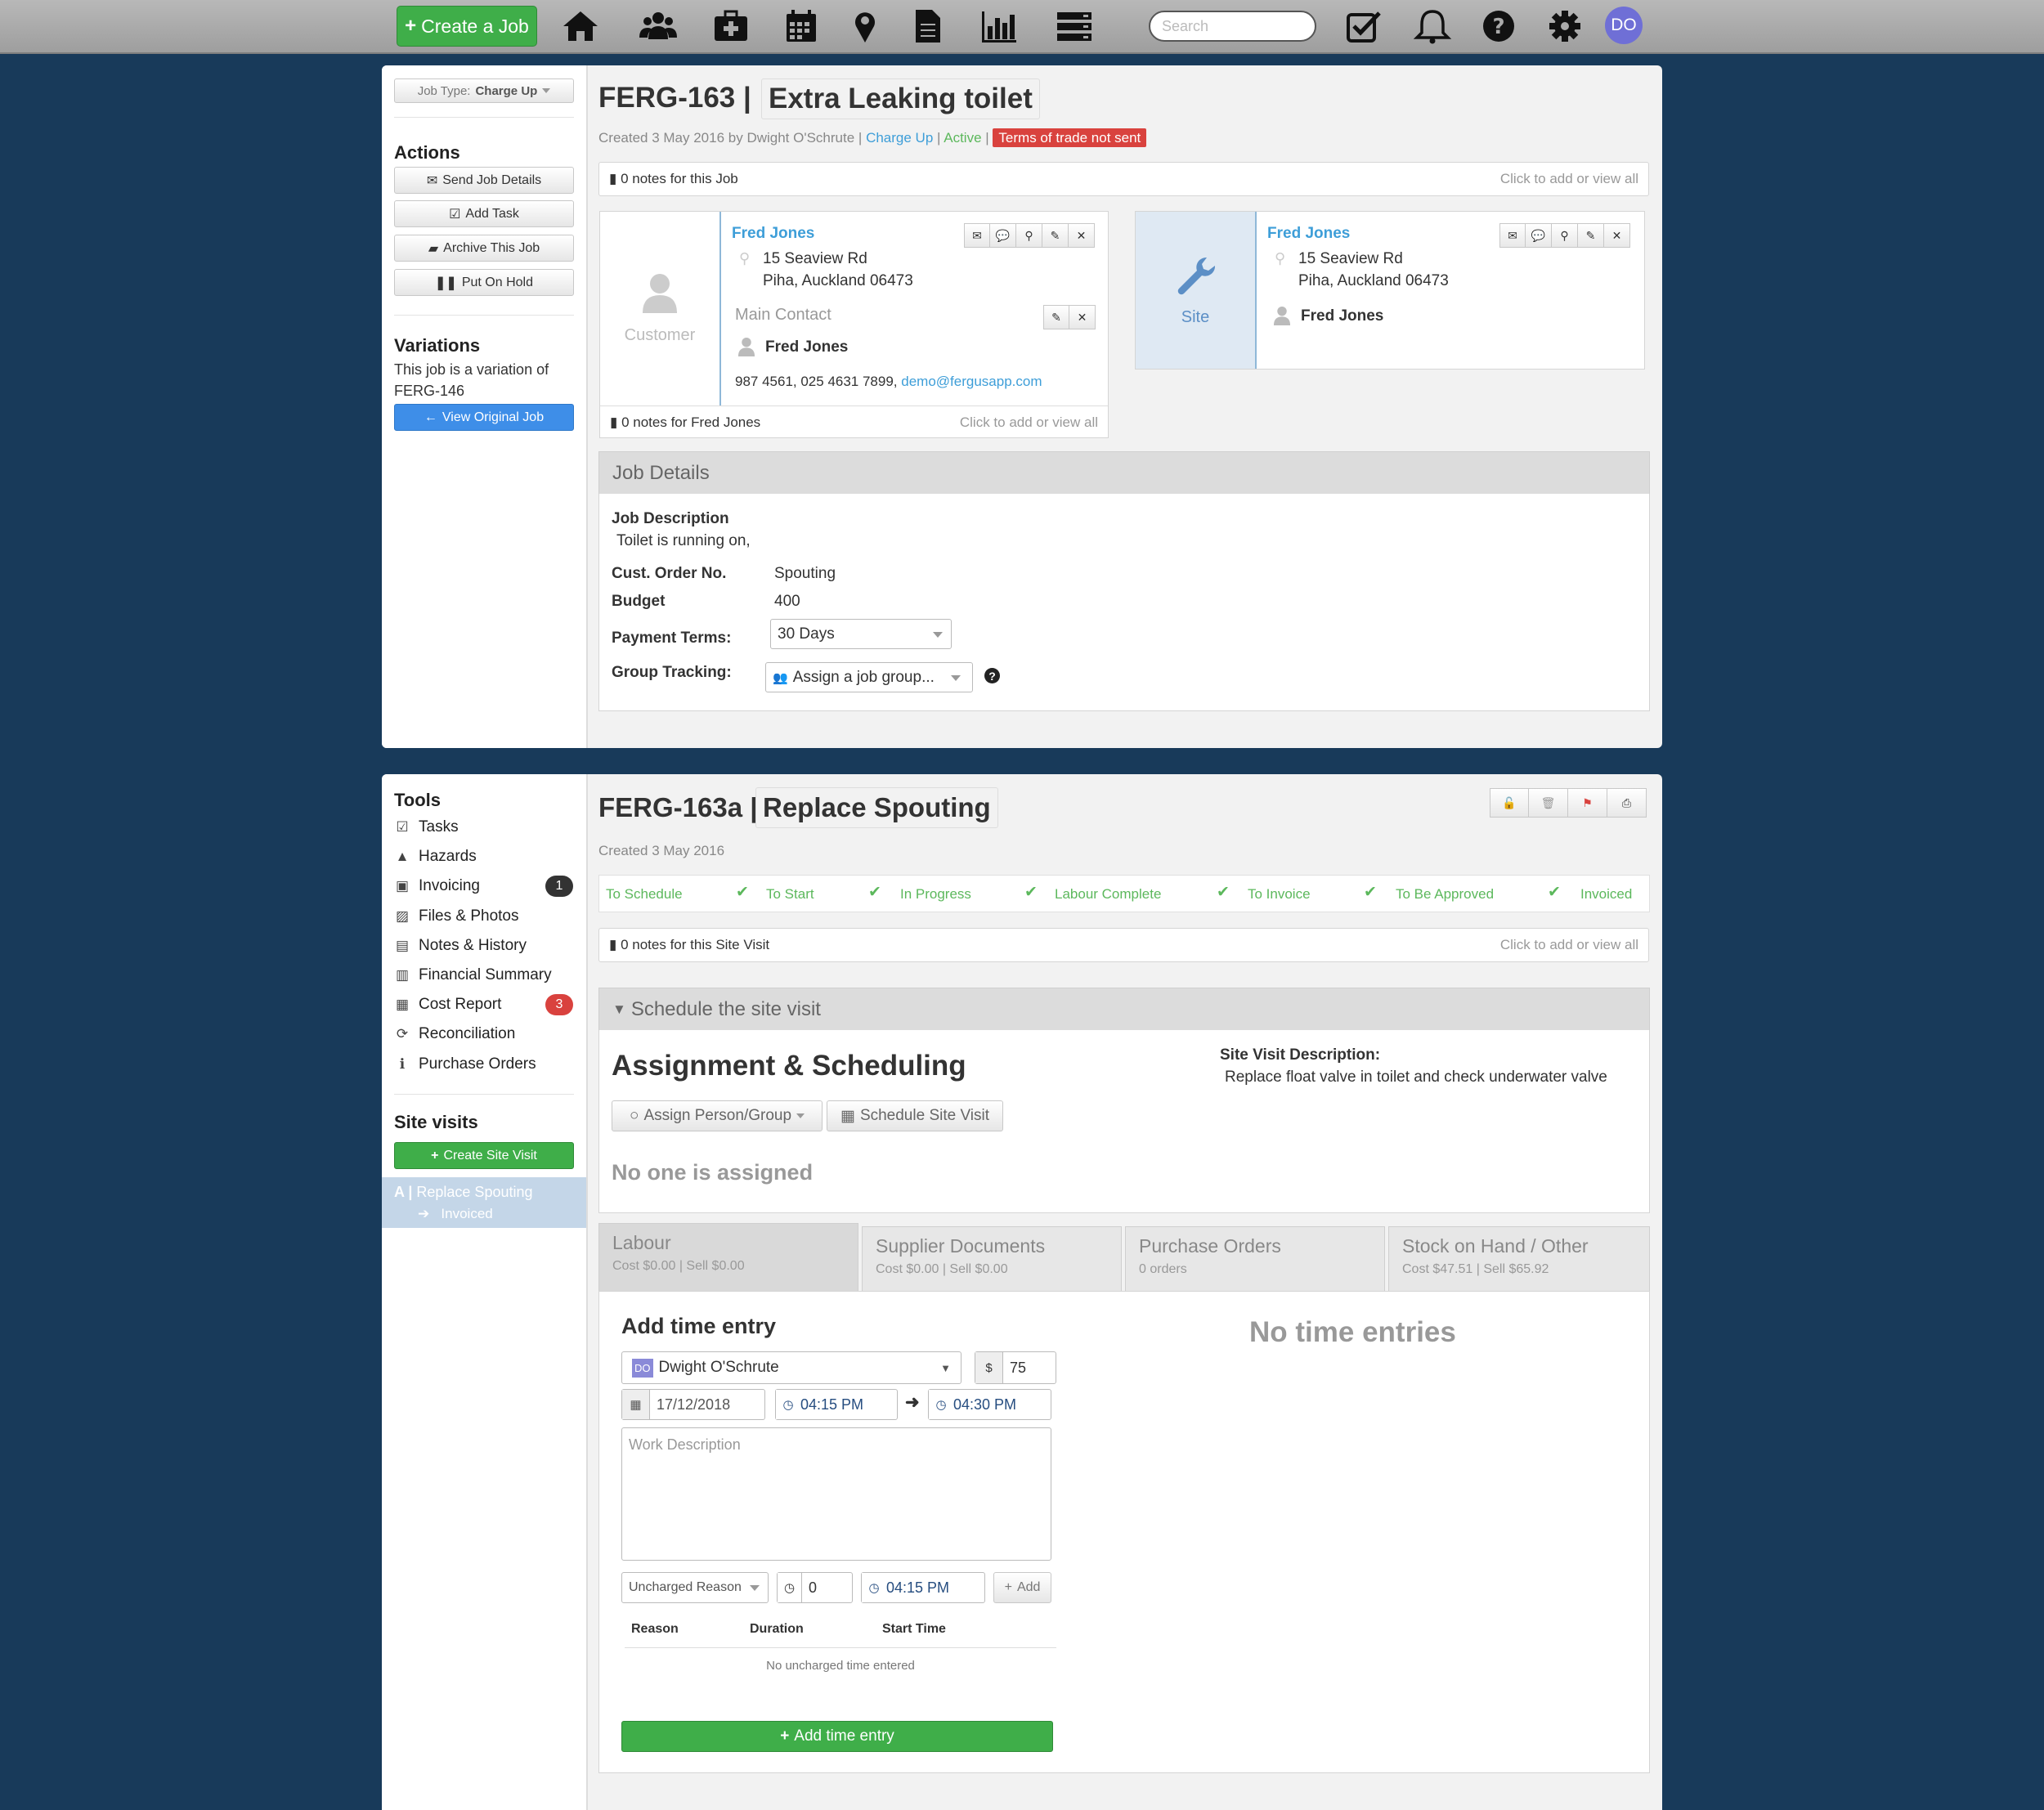 The width and height of the screenshot is (2044, 1810). Describe the element at coordinates (1232, 26) in the screenshot. I see `search-input: Search` at that location.